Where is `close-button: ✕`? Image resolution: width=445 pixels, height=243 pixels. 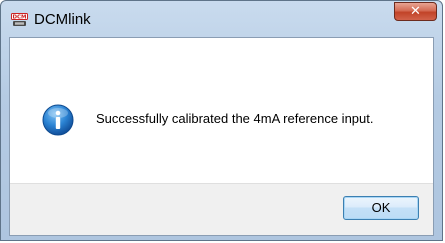 close-button: ✕ is located at coordinates (415, 11).